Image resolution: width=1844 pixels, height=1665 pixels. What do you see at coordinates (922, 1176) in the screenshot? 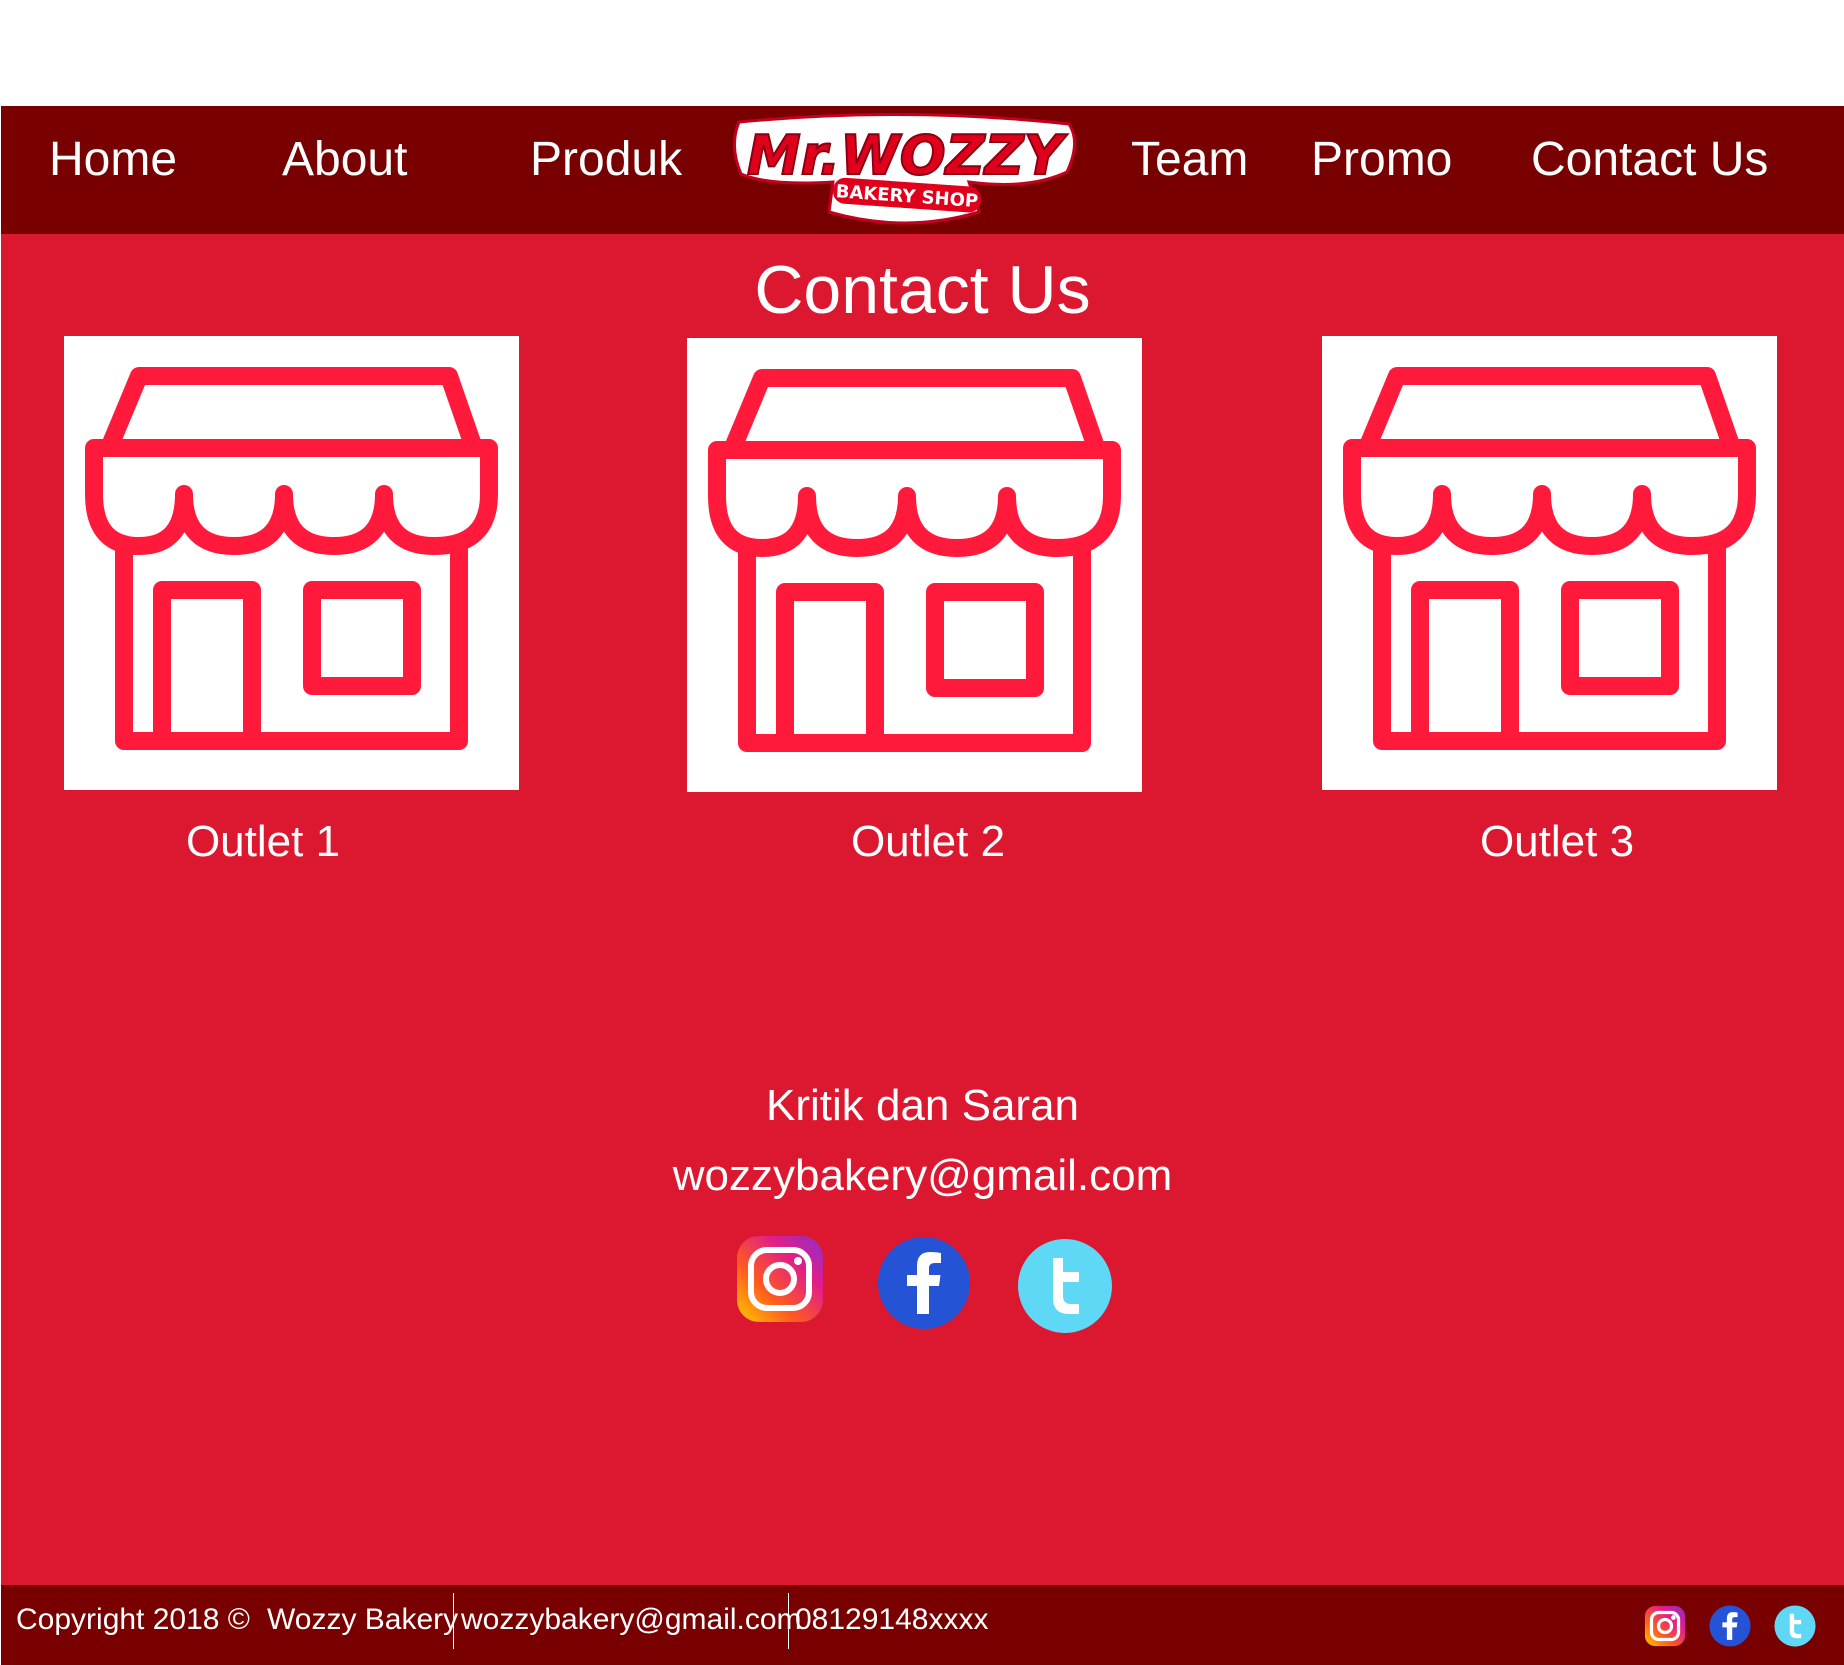
I see `feedback-email-link: wozzybakery@gmail.com` at bounding box center [922, 1176].